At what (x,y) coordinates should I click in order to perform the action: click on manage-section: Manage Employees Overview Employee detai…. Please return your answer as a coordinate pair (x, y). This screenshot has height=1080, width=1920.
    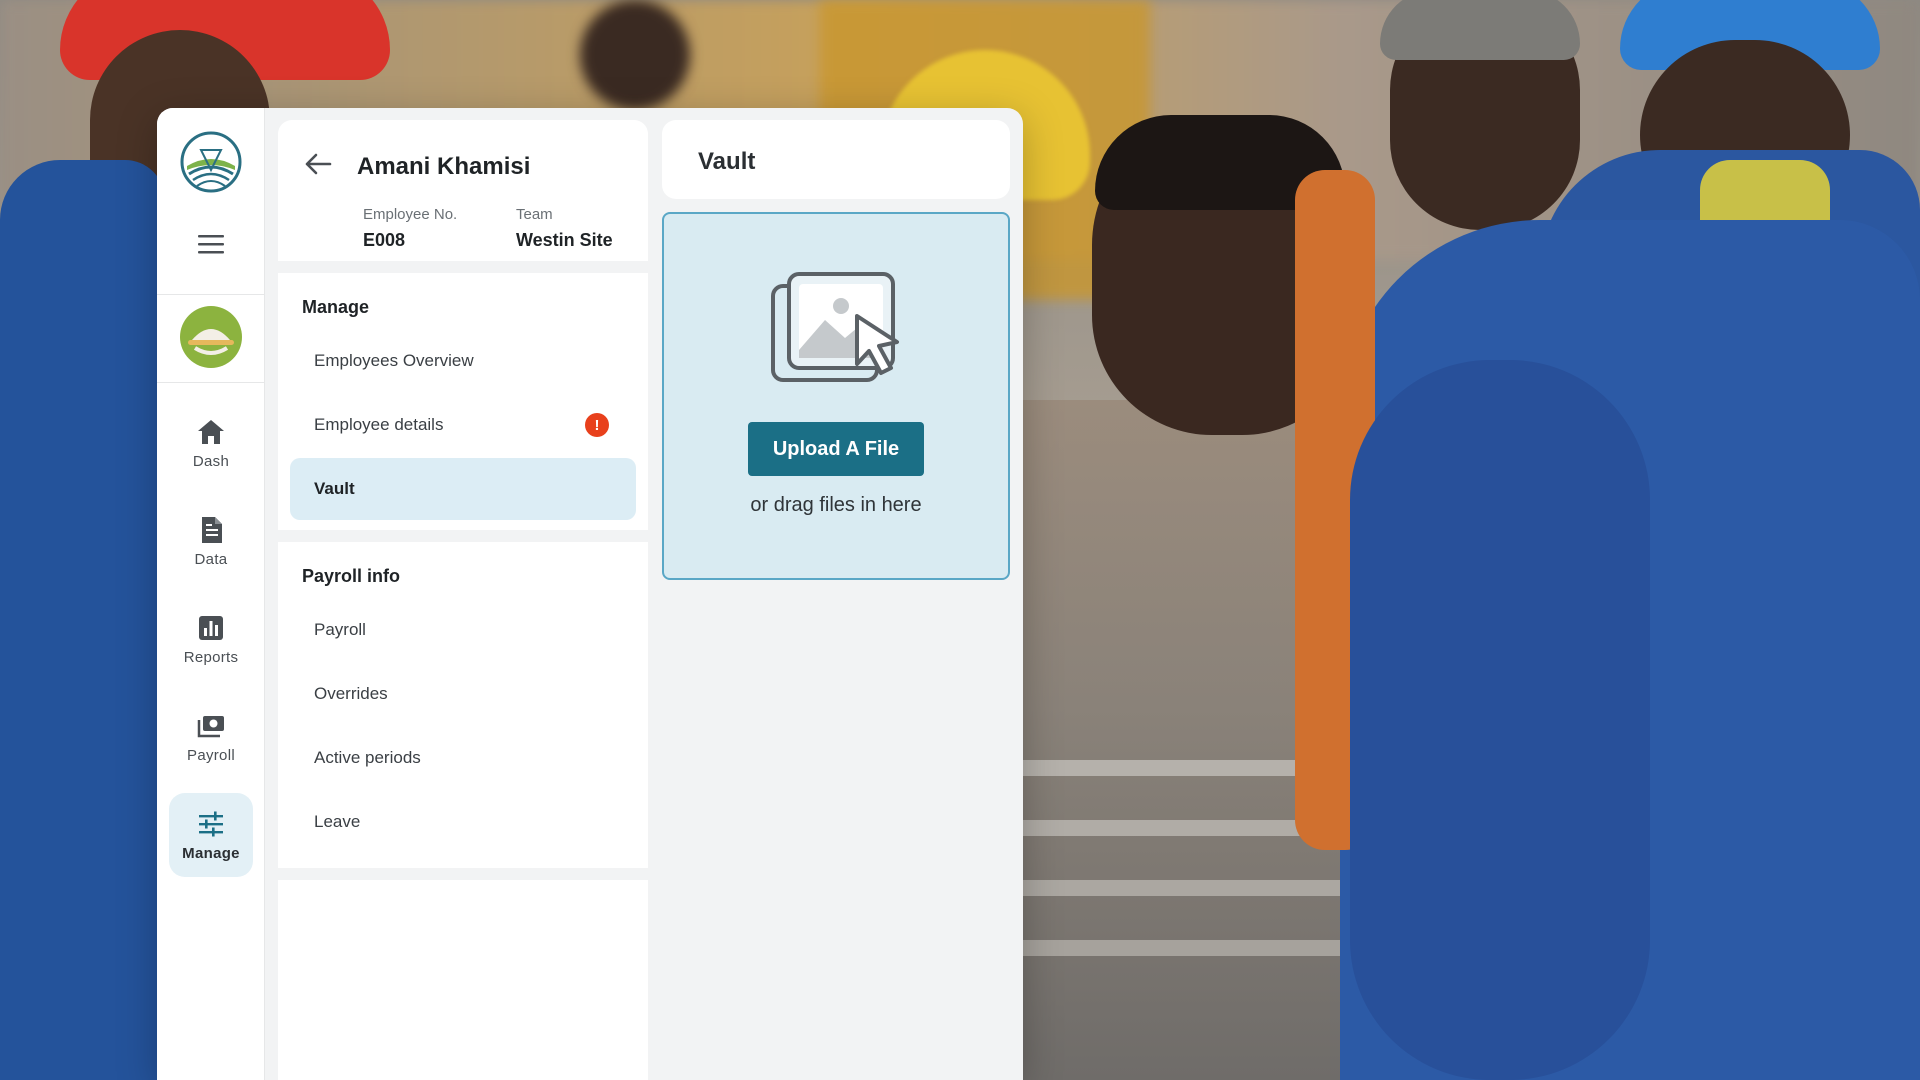
    Looking at the image, I should click on (463, 401).